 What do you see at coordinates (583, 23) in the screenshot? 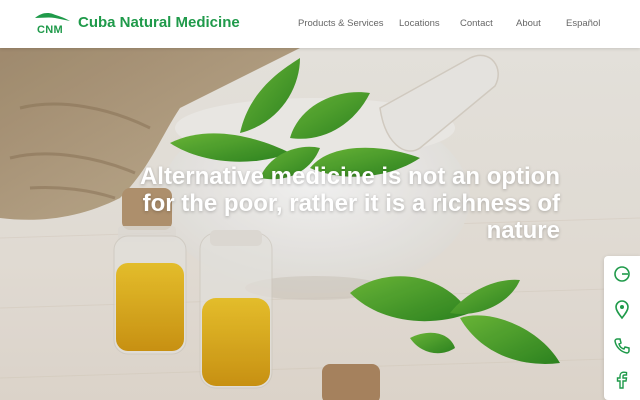
I see `nav-language-espanol: Español` at bounding box center [583, 23].